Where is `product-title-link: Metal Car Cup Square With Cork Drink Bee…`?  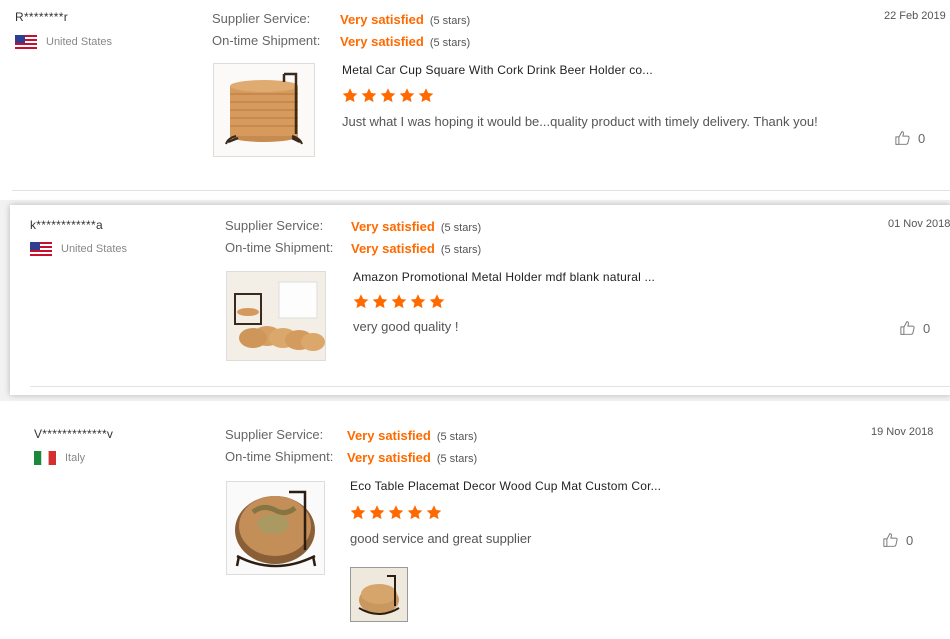
product-title-link: Metal Car Cup Square With Cork Drink Bee… is located at coordinates (497, 70).